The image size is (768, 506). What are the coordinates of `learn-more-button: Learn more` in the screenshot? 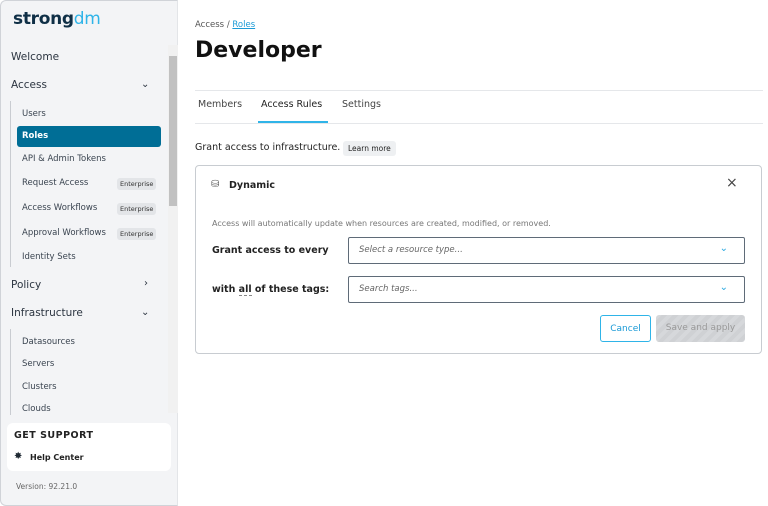 It's located at (369, 148).